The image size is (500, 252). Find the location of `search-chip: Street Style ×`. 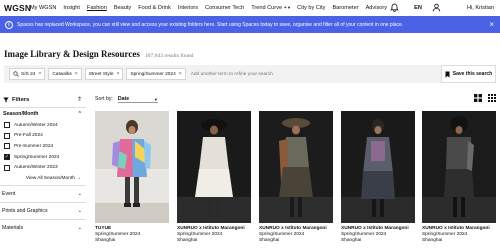

search-chip: Street Style × is located at coordinates (104, 74).